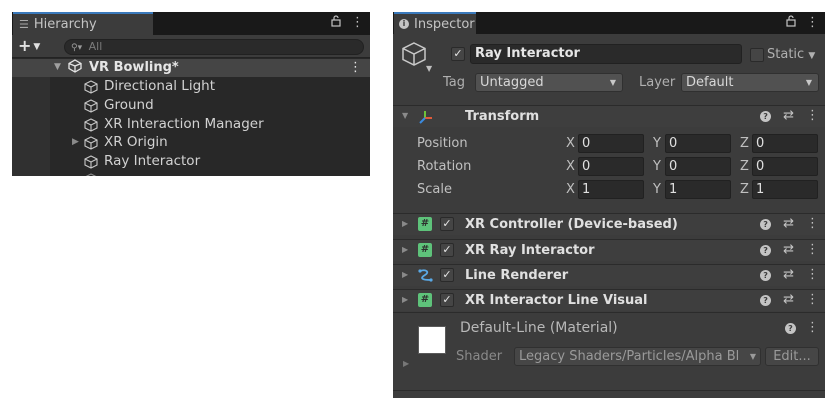 The width and height of the screenshot is (837, 407). I want to click on tag-dropdown: Untagged ▼, so click(549, 82).